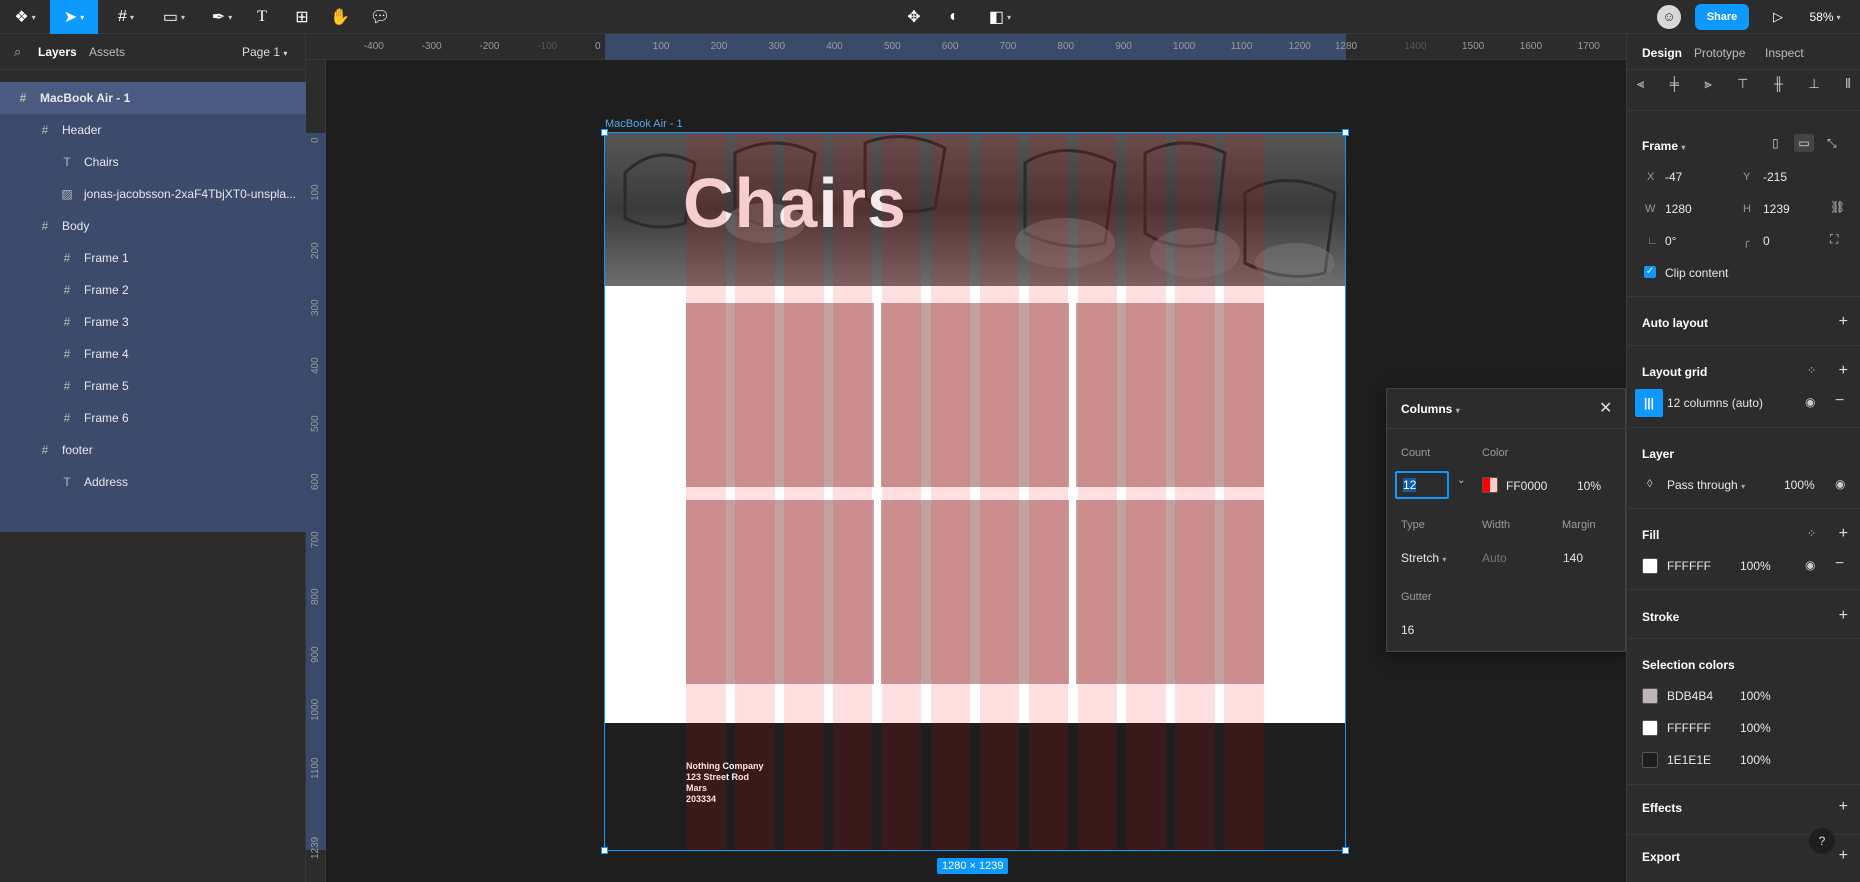 The width and height of the screenshot is (1860, 882). Describe the element at coordinates (1663, 146) in the screenshot. I see `frame-preset-dropdown: Frame ▾` at that location.